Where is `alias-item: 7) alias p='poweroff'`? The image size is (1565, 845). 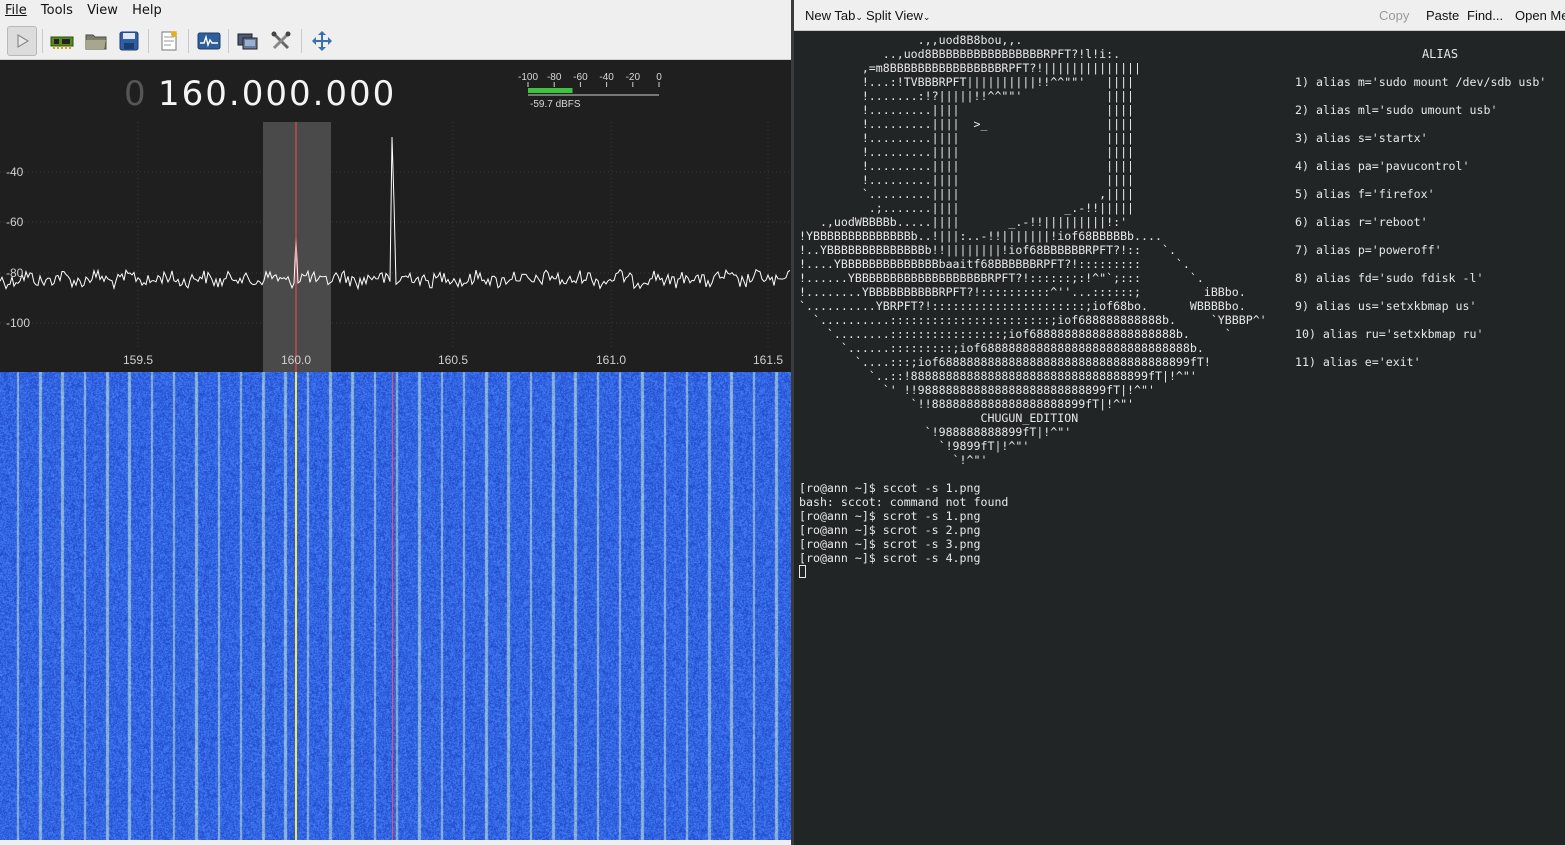 alias-item: 7) alias p='poweroff' is located at coordinates (1368, 250).